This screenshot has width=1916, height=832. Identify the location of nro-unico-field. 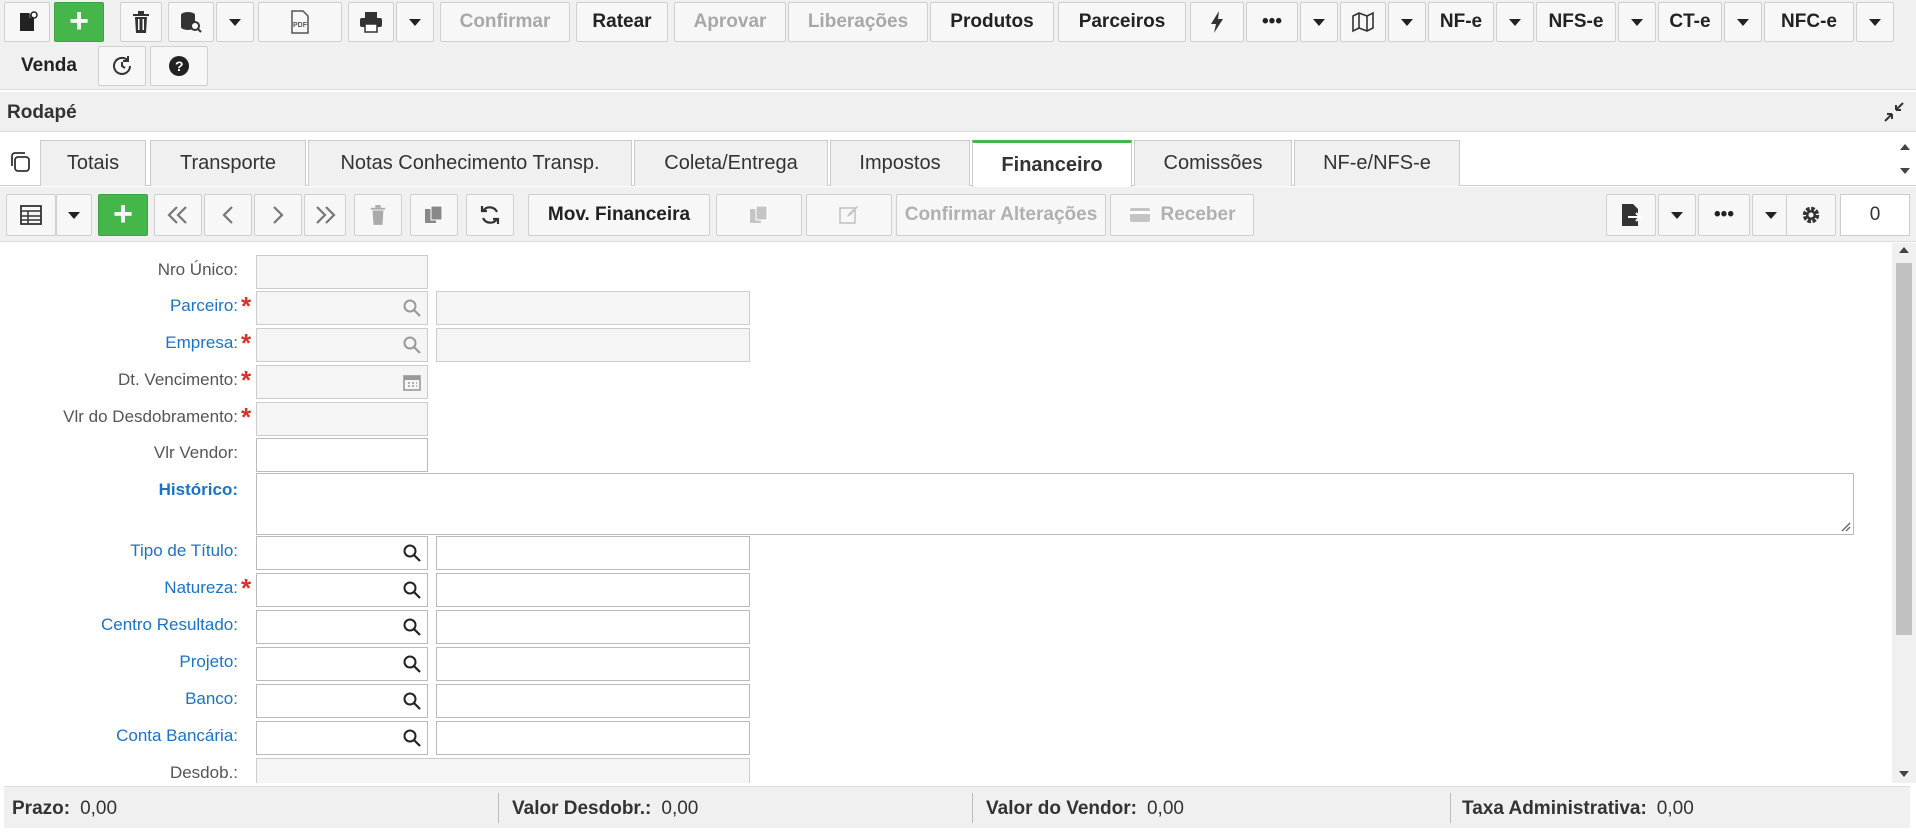
(342, 272).